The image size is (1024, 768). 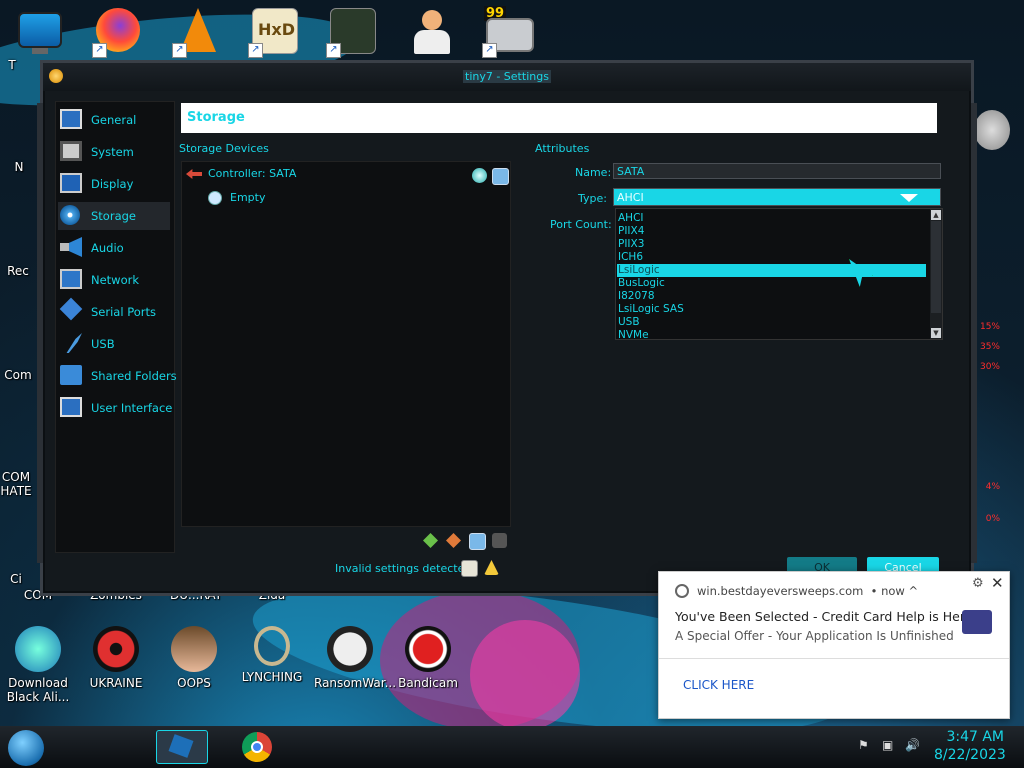 What do you see at coordinates (272, 677) in the screenshot?
I see `desktop-icon-label: LYNCHING` at bounding box center [272, 677].